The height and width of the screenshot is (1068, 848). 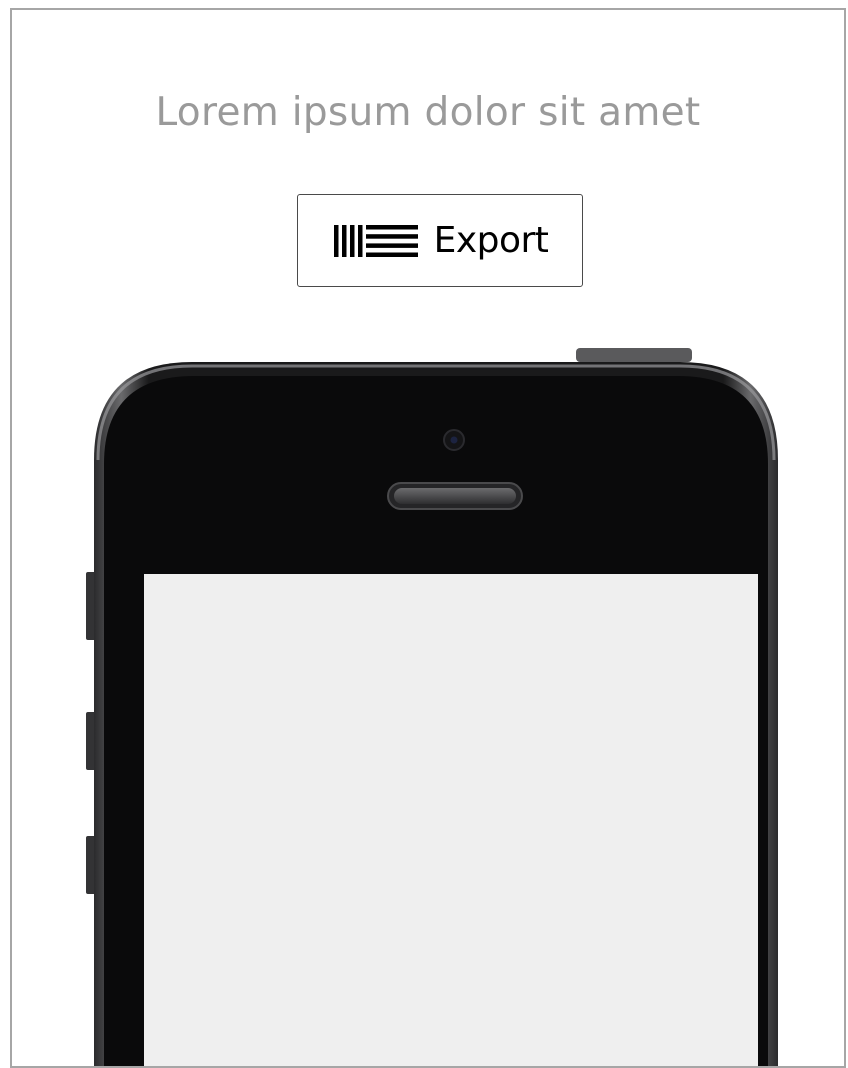 What do you see at coordinates (634, 355) in the screenshot?
I see `power-button` at bounding box center [634, 355].